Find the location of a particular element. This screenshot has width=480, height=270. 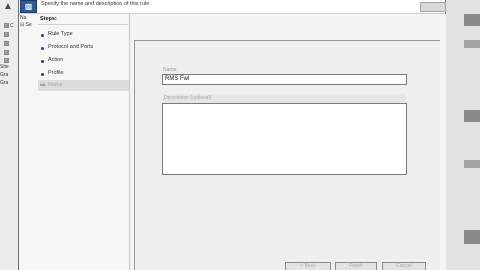

current-step-arrow-icon: ⇨ is located at coordinates (43, 85).